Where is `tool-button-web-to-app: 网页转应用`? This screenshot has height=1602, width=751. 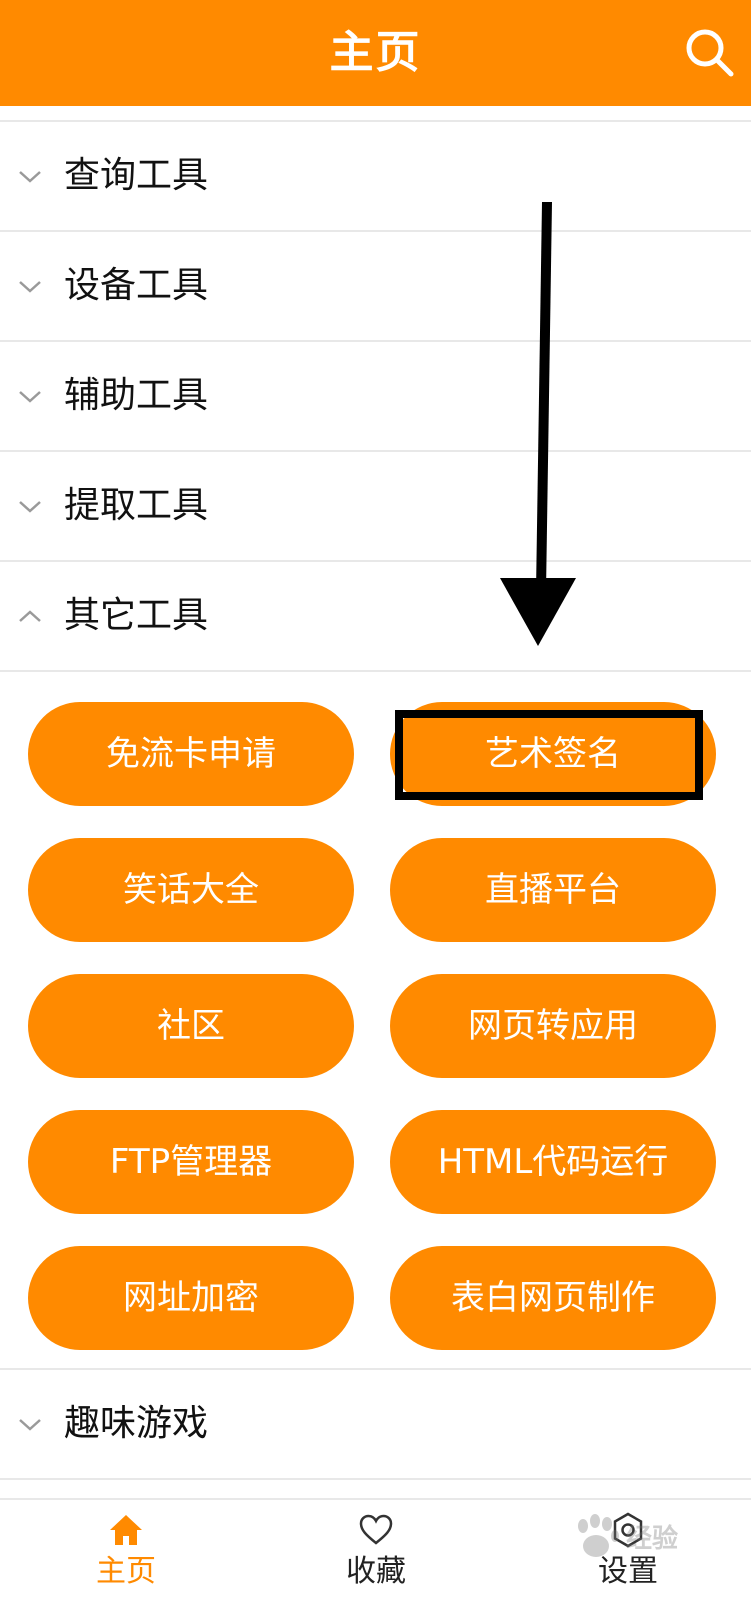
tool-button-web-to-app: 网页转应用 is located at coordinates (553, 1026).